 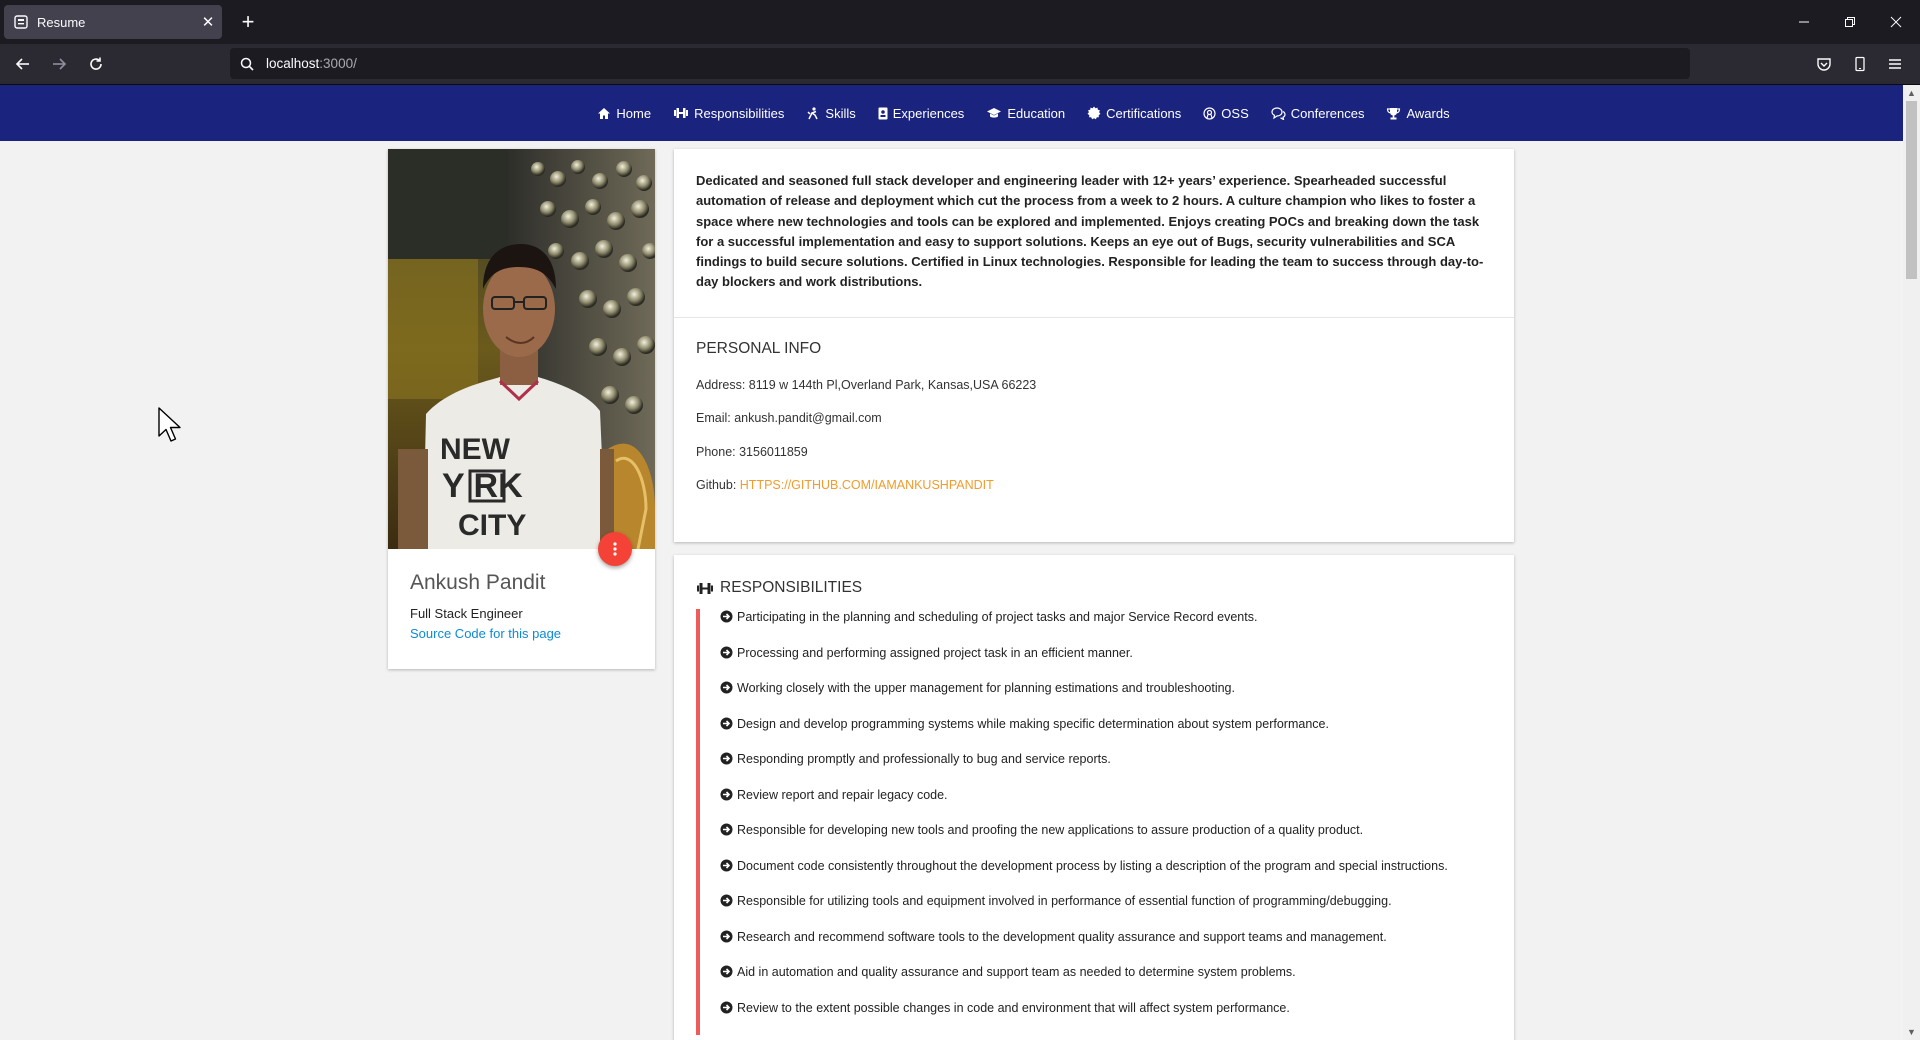 What do you see at coordinates (248, 22) in the screenshot?
I see `new-tab-button: +` at bounding box center [248, 22].